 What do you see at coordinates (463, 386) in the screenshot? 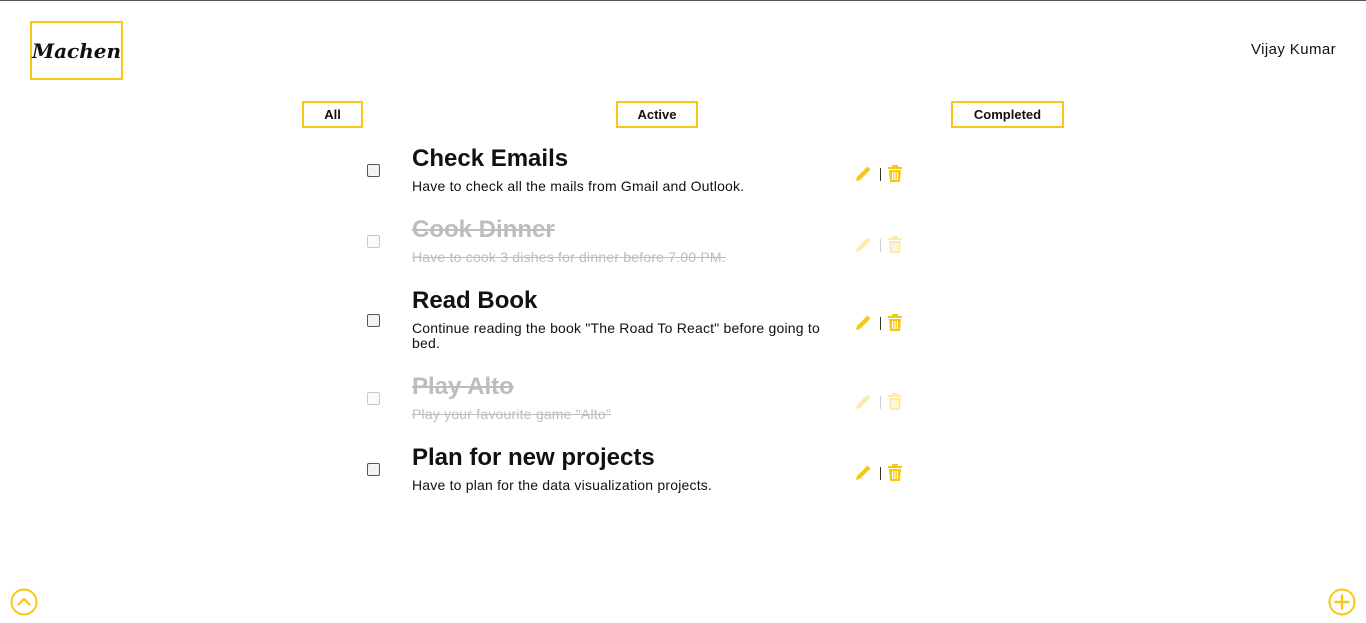
I see `todo-title: Play Alto` at bounding box center [463, 386].